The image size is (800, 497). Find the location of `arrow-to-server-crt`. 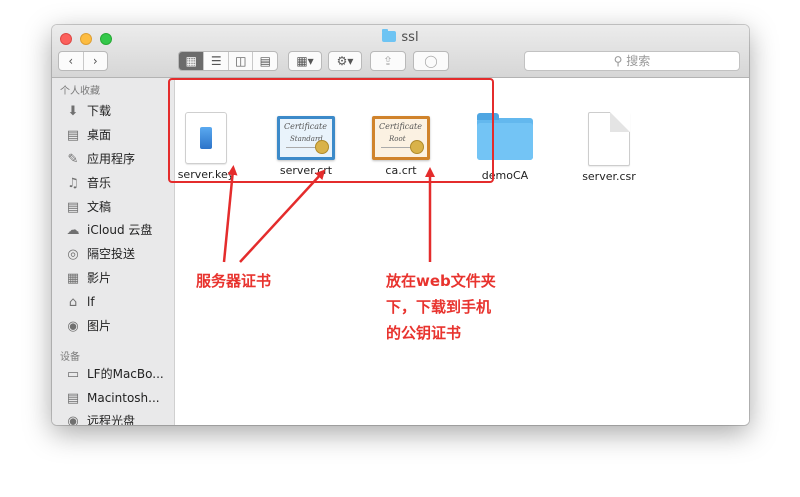

arrow-to-server-crt is located at coordinates (282, 216).